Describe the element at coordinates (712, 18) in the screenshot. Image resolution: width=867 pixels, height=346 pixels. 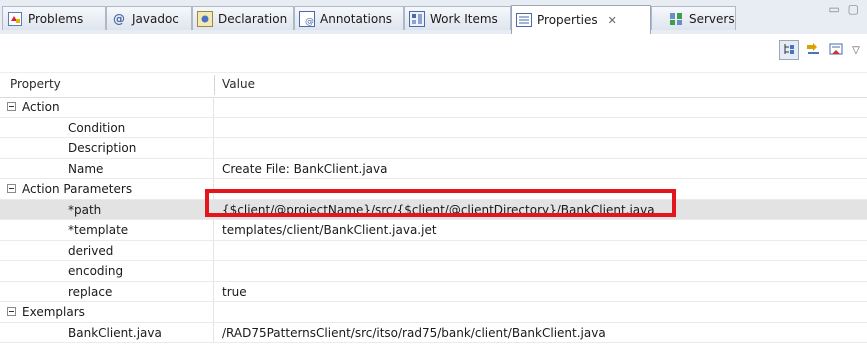
I see `tab-label: Servers` at that location.